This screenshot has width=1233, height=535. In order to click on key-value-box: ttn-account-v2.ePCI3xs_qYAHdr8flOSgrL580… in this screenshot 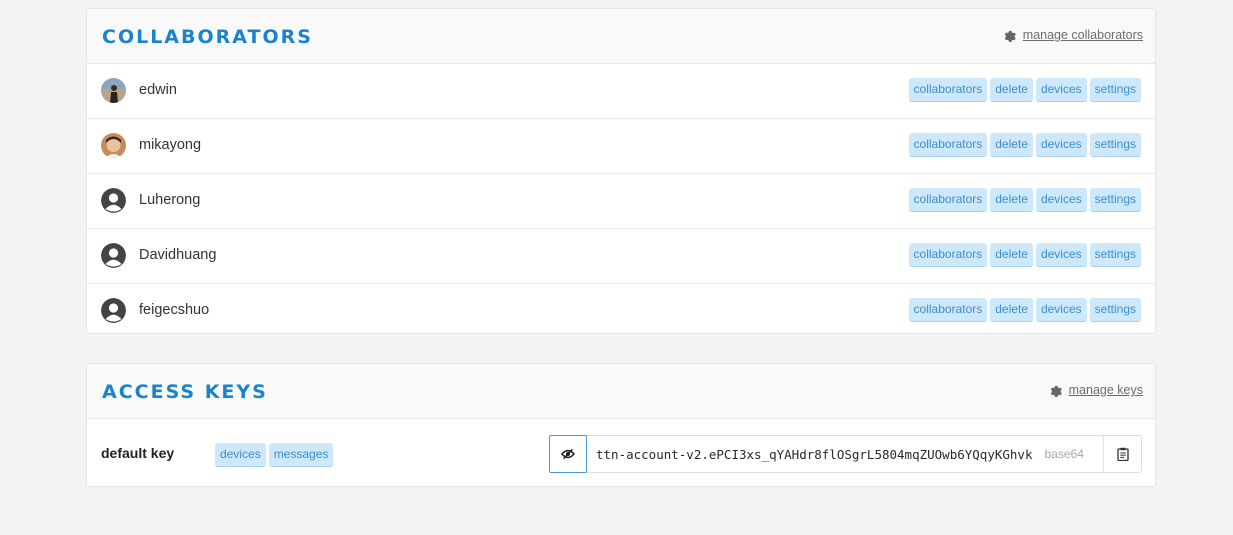, I will do `click(845, 453)`.